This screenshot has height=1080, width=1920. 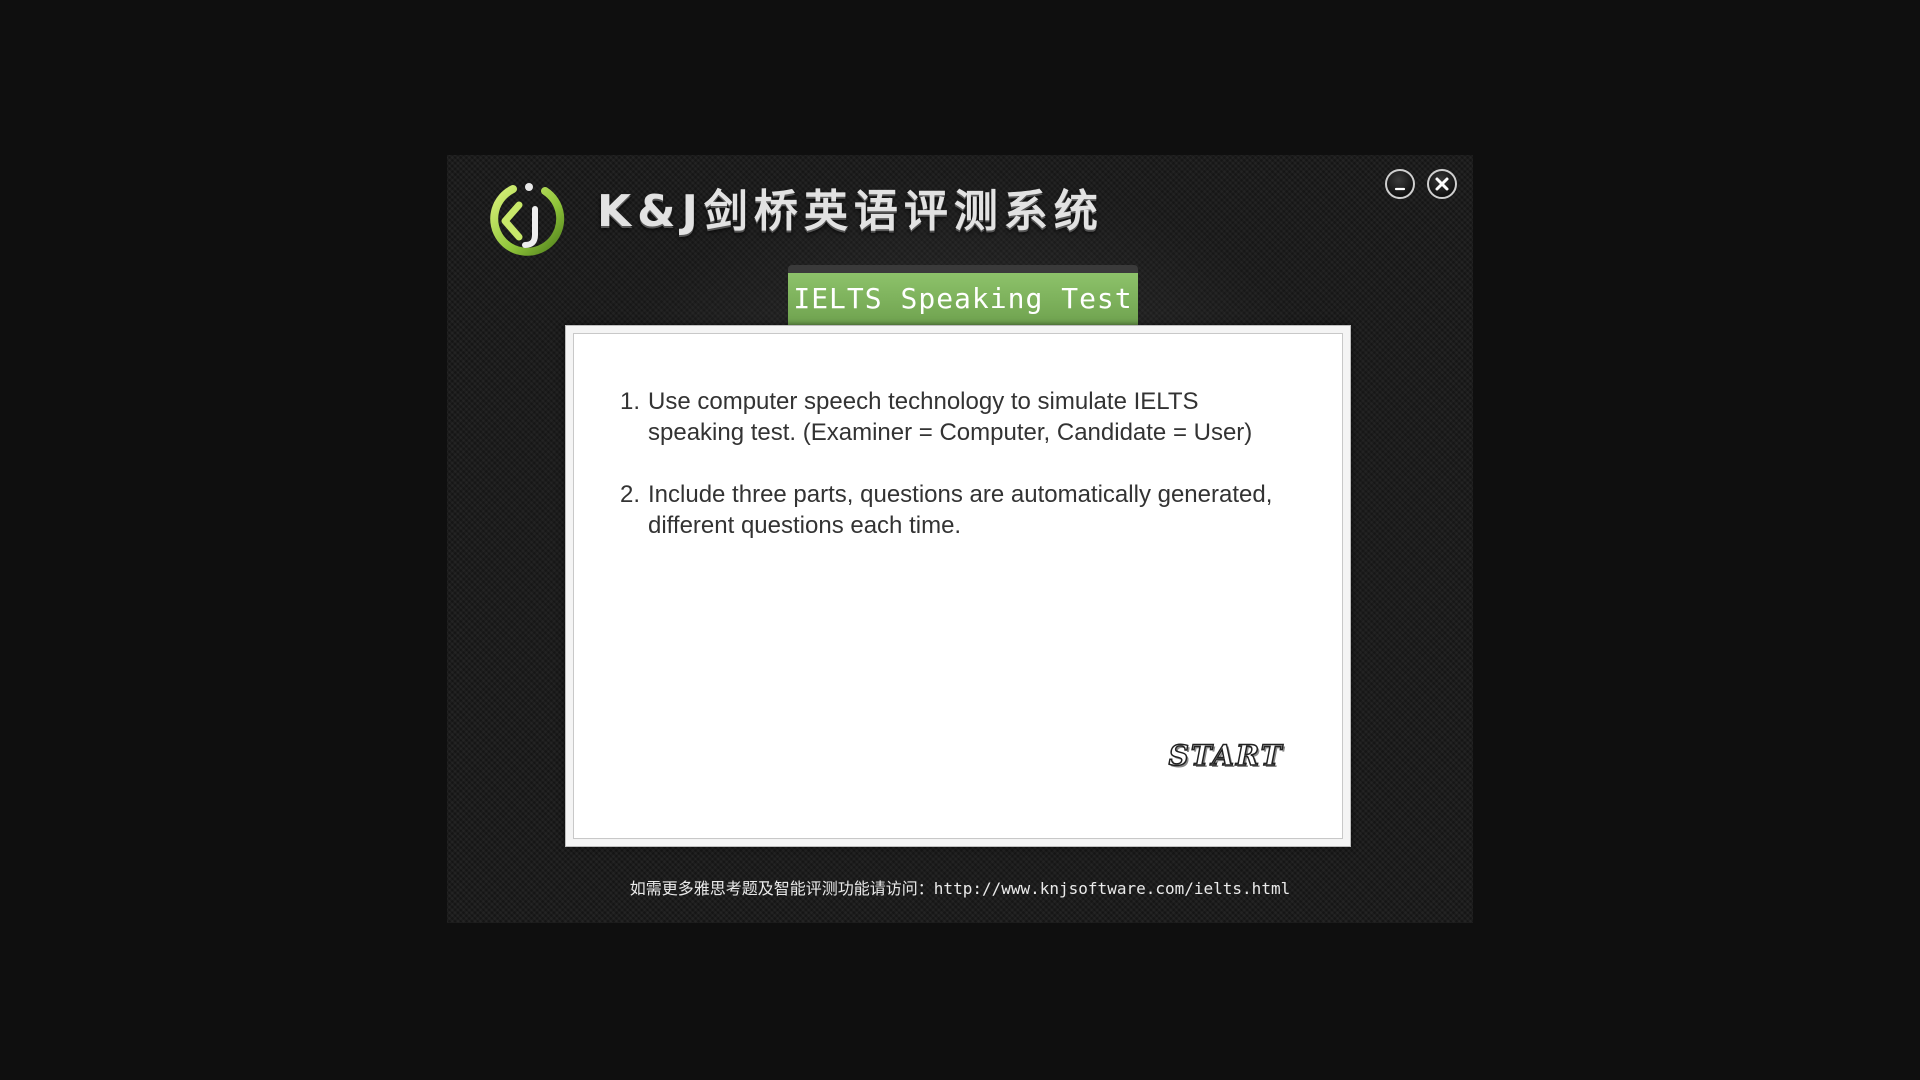 I want to click on footer-prefix: 如需更多雅思考题及智能评测功能请访问：, so click(x=781, y=888).